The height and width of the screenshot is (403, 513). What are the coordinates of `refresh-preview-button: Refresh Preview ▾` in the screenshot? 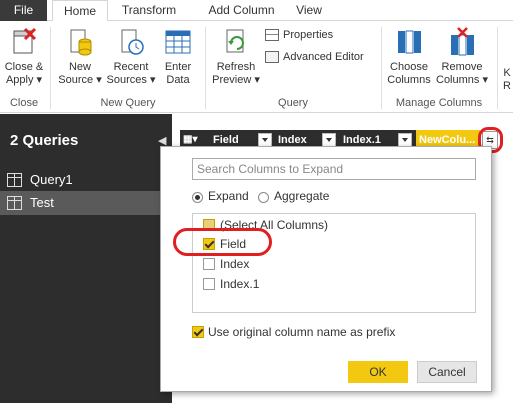 It's located at (236, 57).